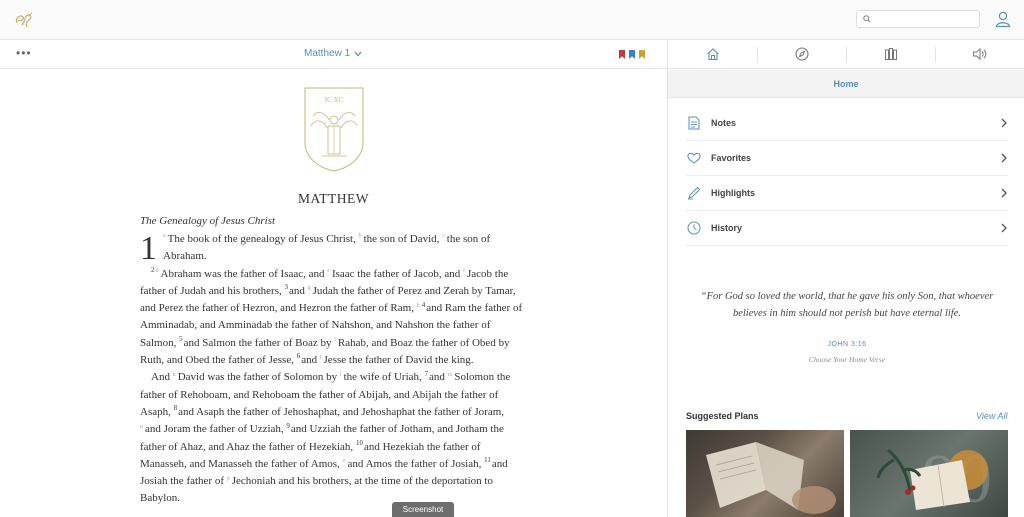  What do you see at coordinates (164, 236) in the screenshot?
I see `footnote-marker: a` at bounding box center [164, 236].